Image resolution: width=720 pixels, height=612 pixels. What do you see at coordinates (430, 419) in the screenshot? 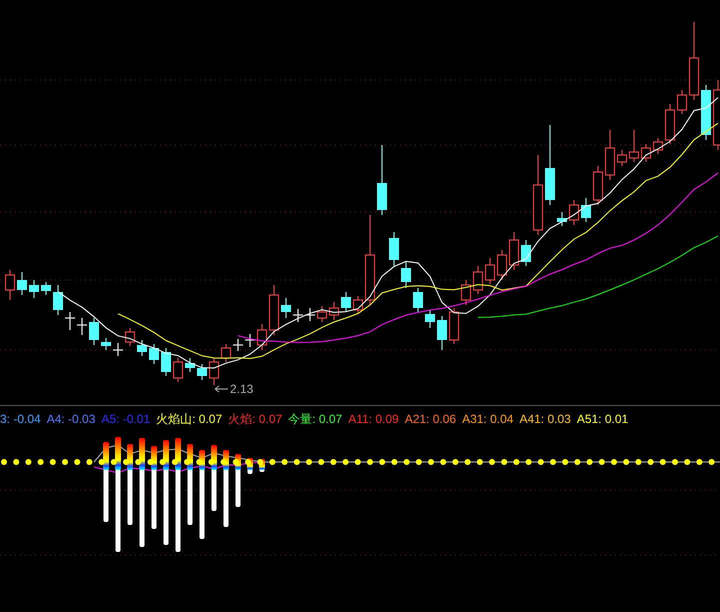
I see `indicator-value: A21: 0.06` at bounding box center [430, 419].